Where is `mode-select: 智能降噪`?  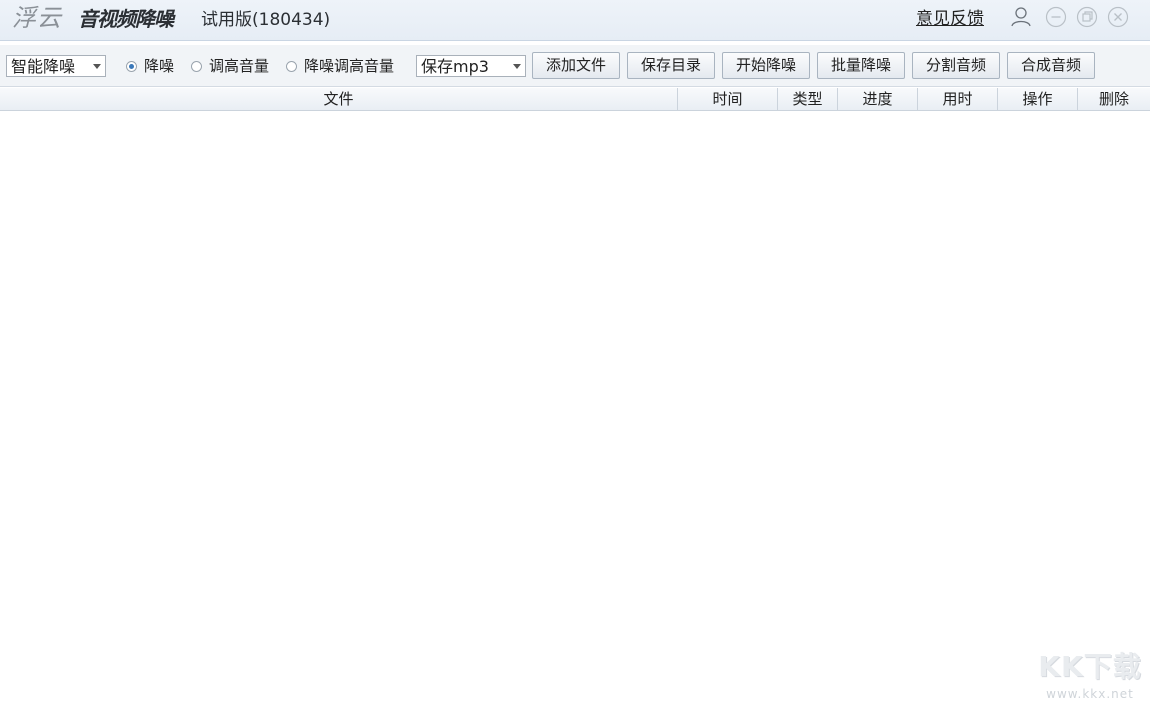 mode-select: 智能降噪 is located at coordinates (56, 66).